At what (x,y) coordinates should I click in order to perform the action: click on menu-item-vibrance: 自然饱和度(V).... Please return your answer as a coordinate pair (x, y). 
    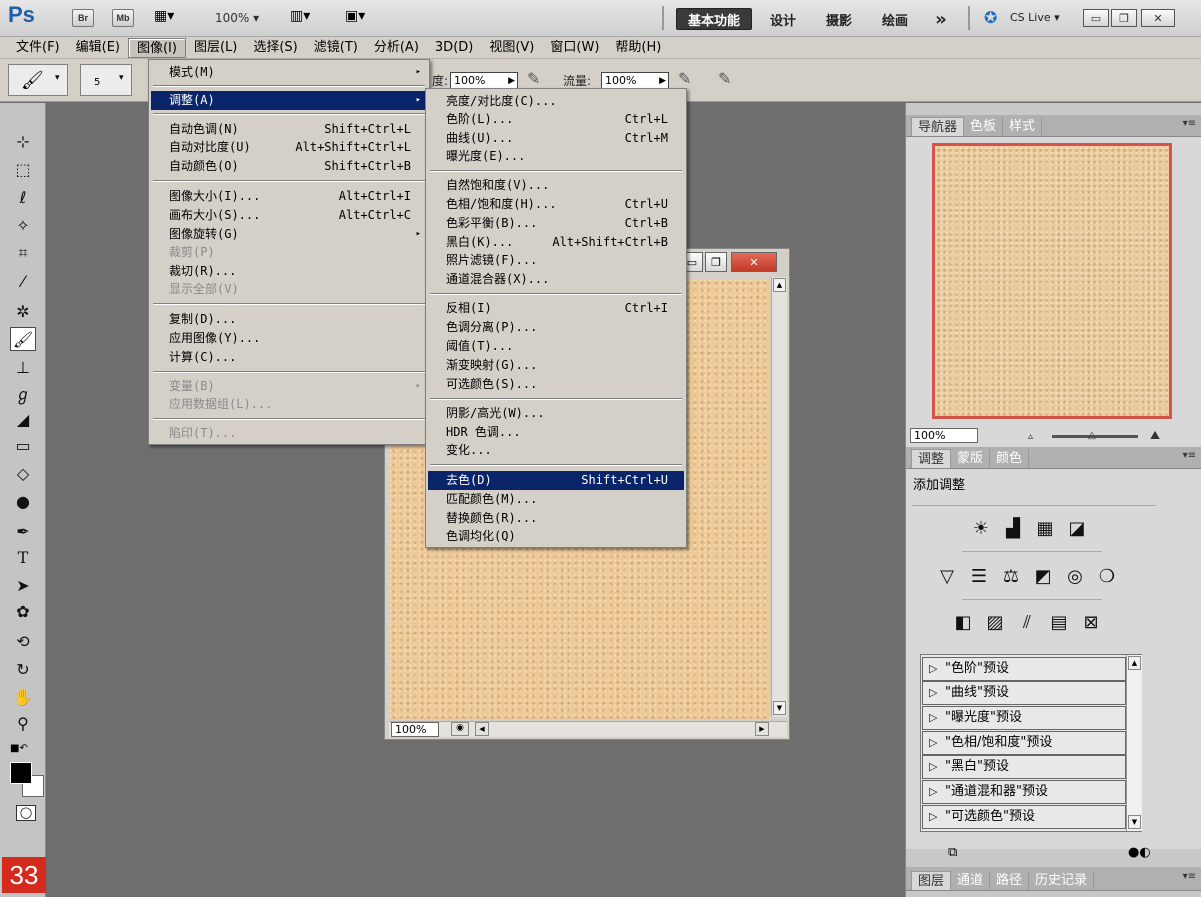
    Looking at the image, I should click on (556, 185).